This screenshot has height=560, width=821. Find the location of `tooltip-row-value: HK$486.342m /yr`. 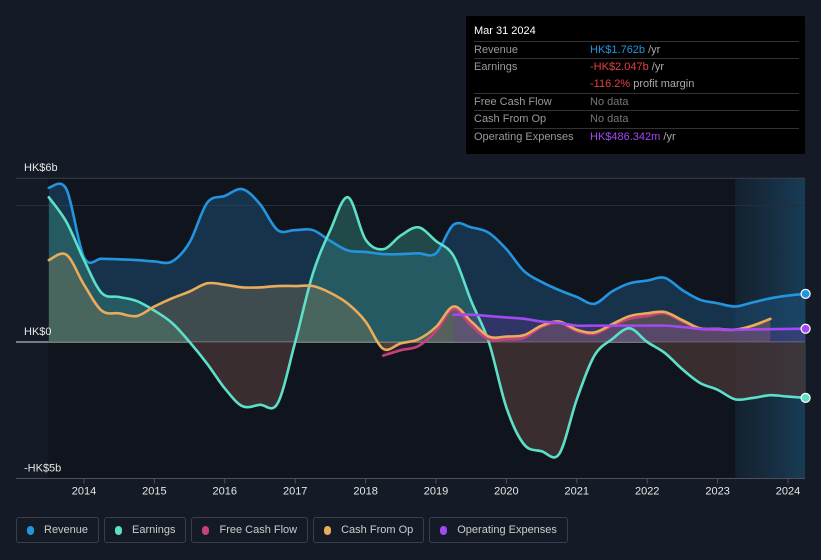

tooltip-row-value: HK$486.342m /yr is located at coordinates (633, 137).